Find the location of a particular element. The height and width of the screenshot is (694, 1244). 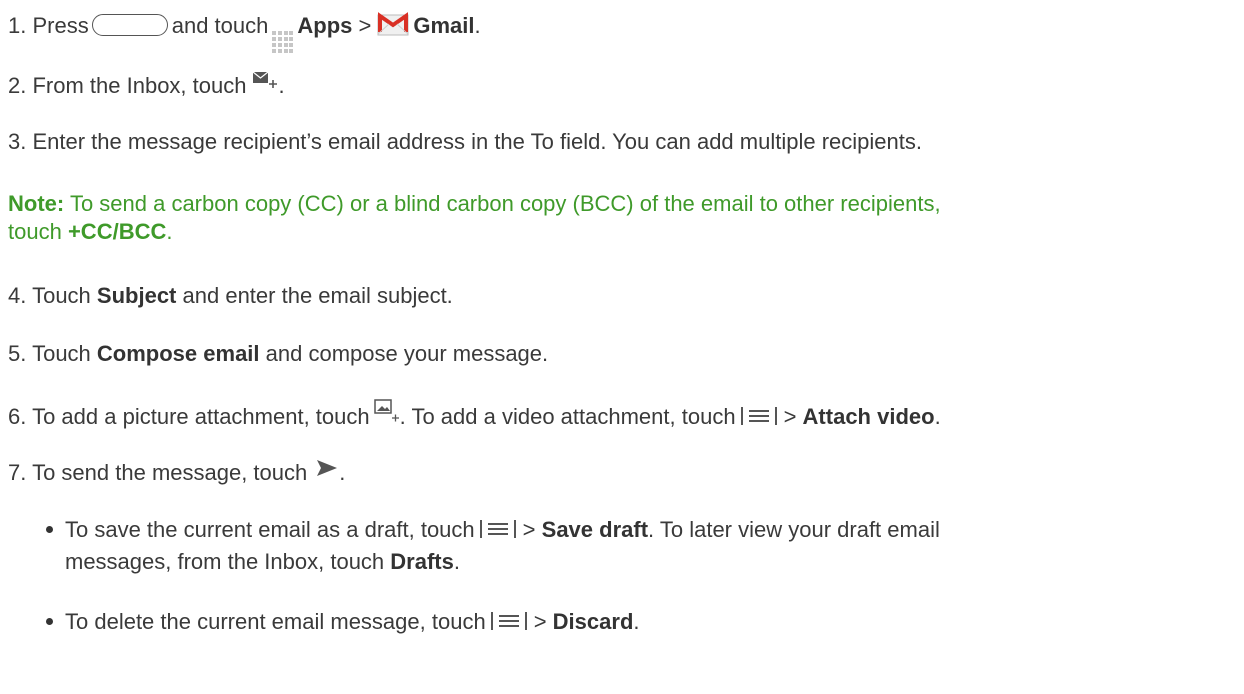

subject-label: Subject is located at coordinates (136, 295).